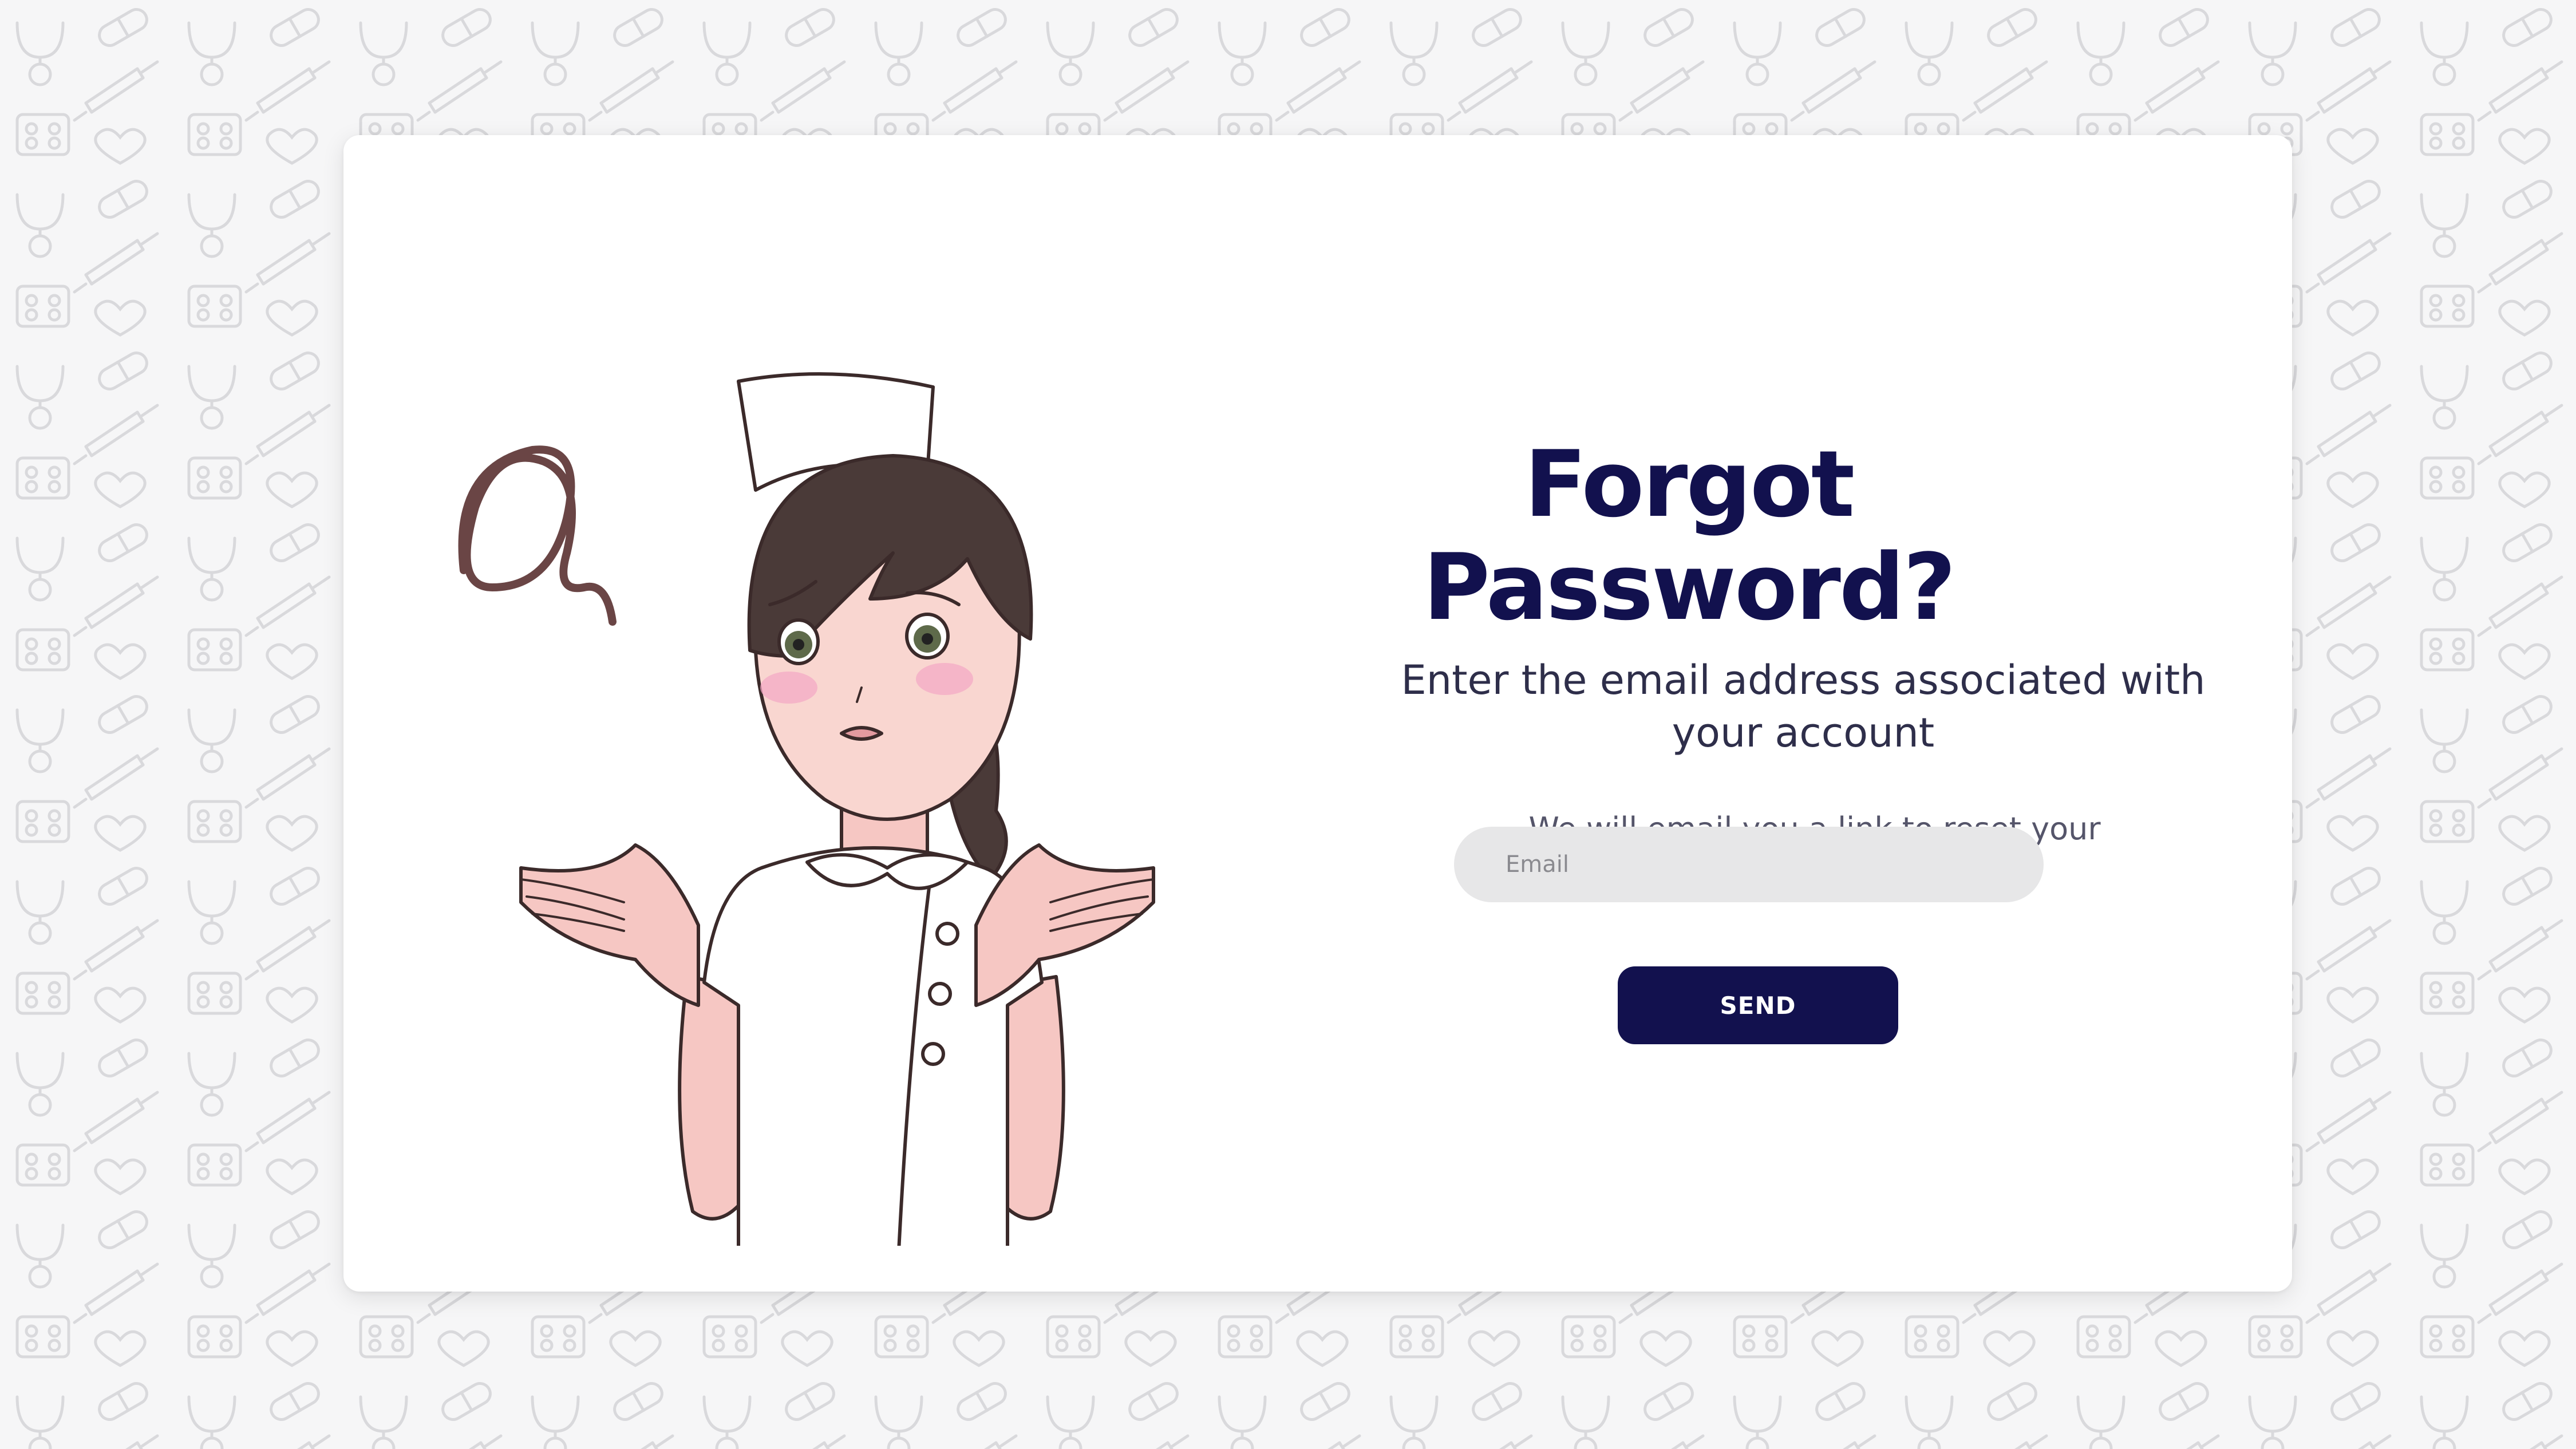 The height and width of the screenshot is (1449, 2576). Describe the element at coordinates (1749, 864) in the screenshot. I see `email-field` at that location.